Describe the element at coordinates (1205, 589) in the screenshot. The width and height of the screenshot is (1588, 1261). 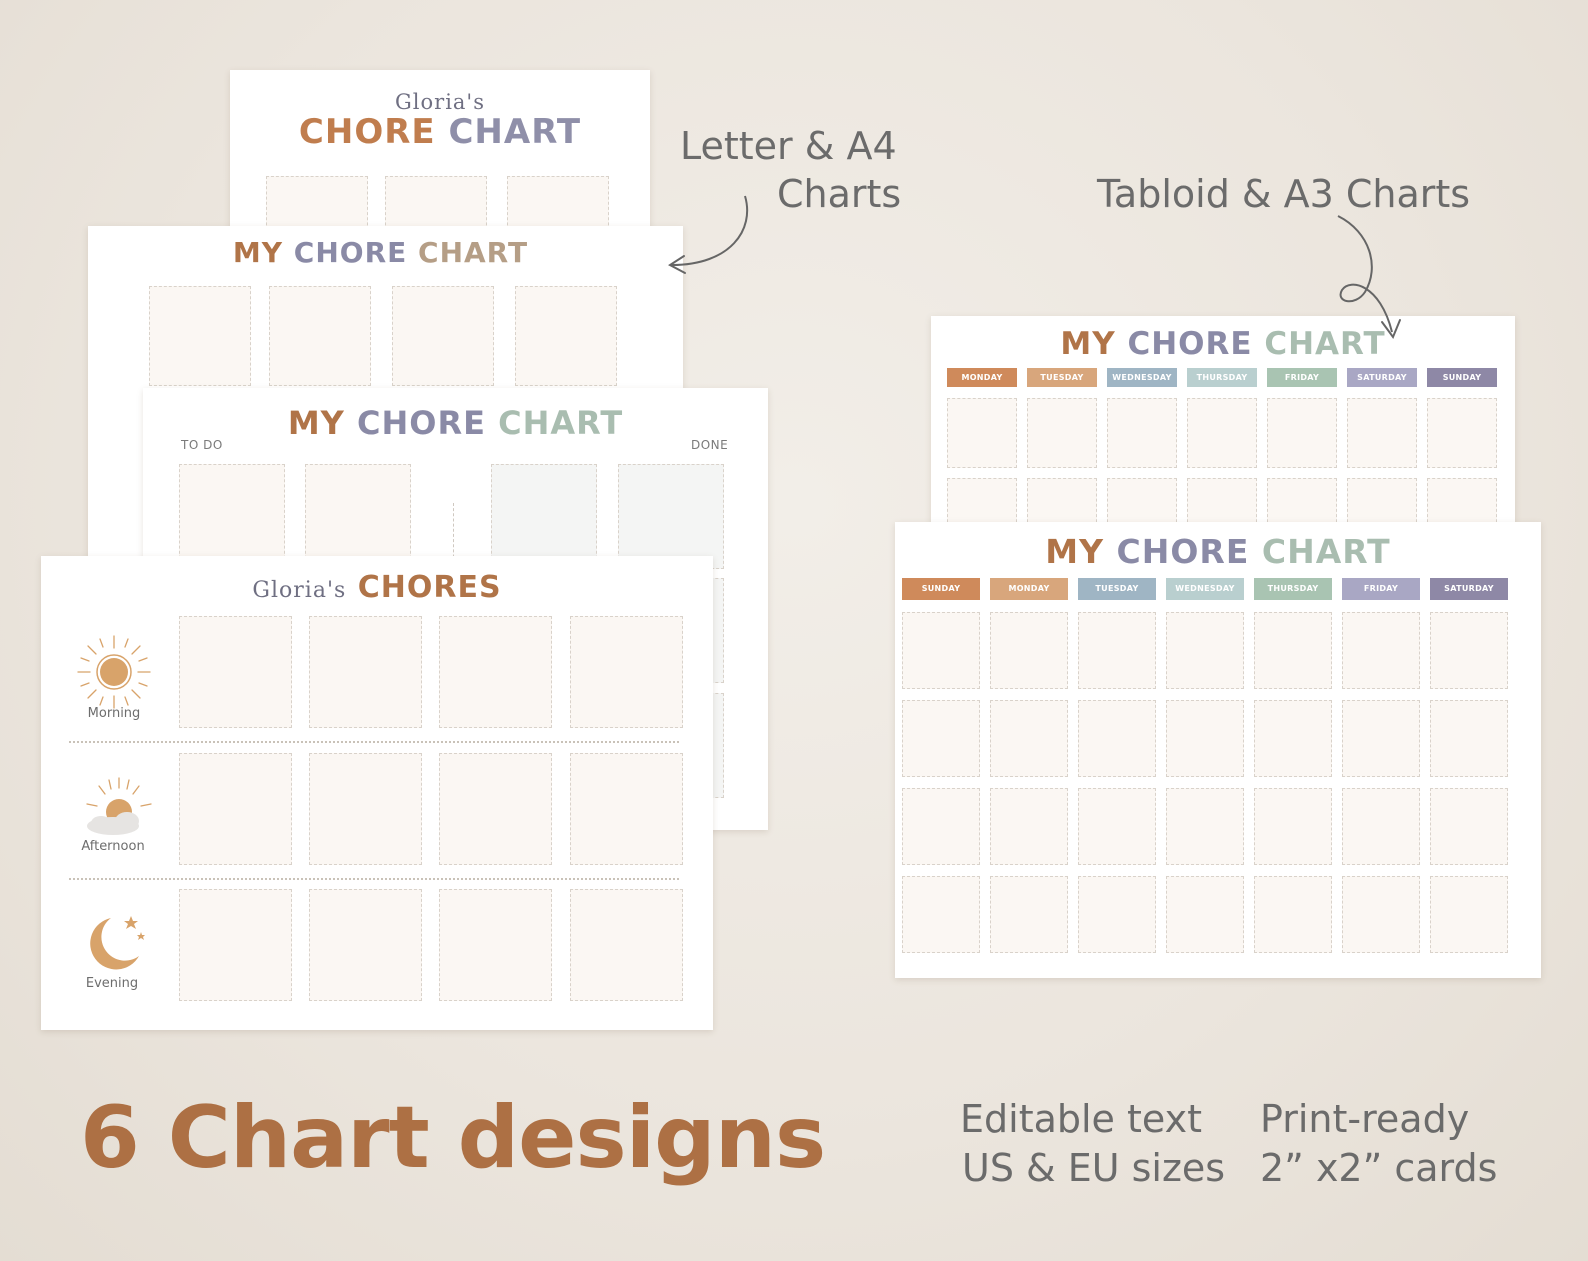
I see `day-header-wednesday: WEDNESDAY` at that location.